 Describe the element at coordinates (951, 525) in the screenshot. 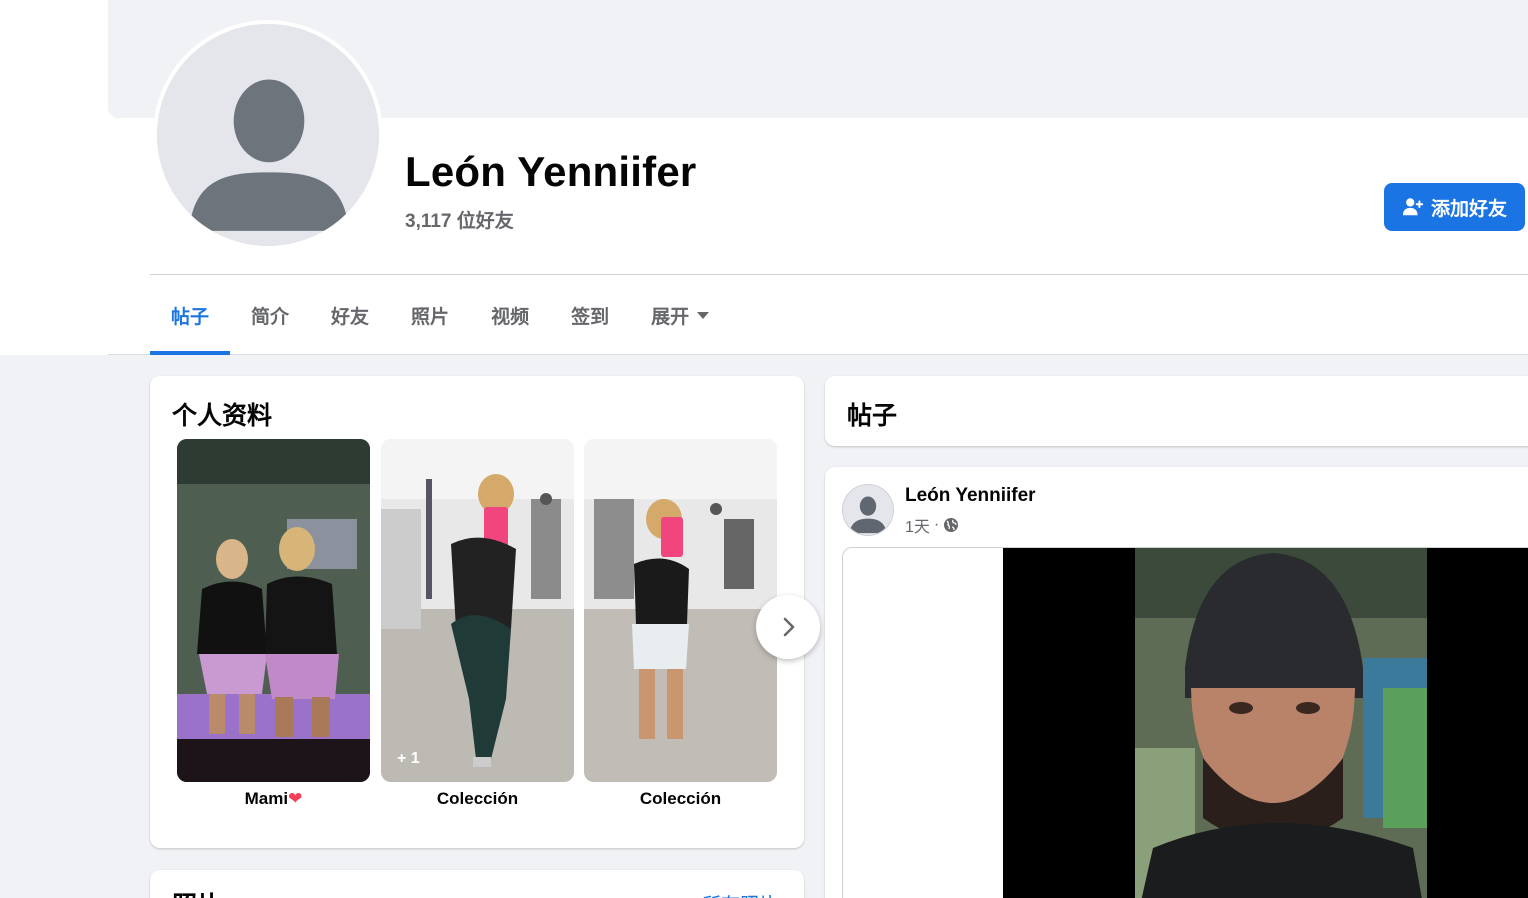

I see `globe-icon` at that location.